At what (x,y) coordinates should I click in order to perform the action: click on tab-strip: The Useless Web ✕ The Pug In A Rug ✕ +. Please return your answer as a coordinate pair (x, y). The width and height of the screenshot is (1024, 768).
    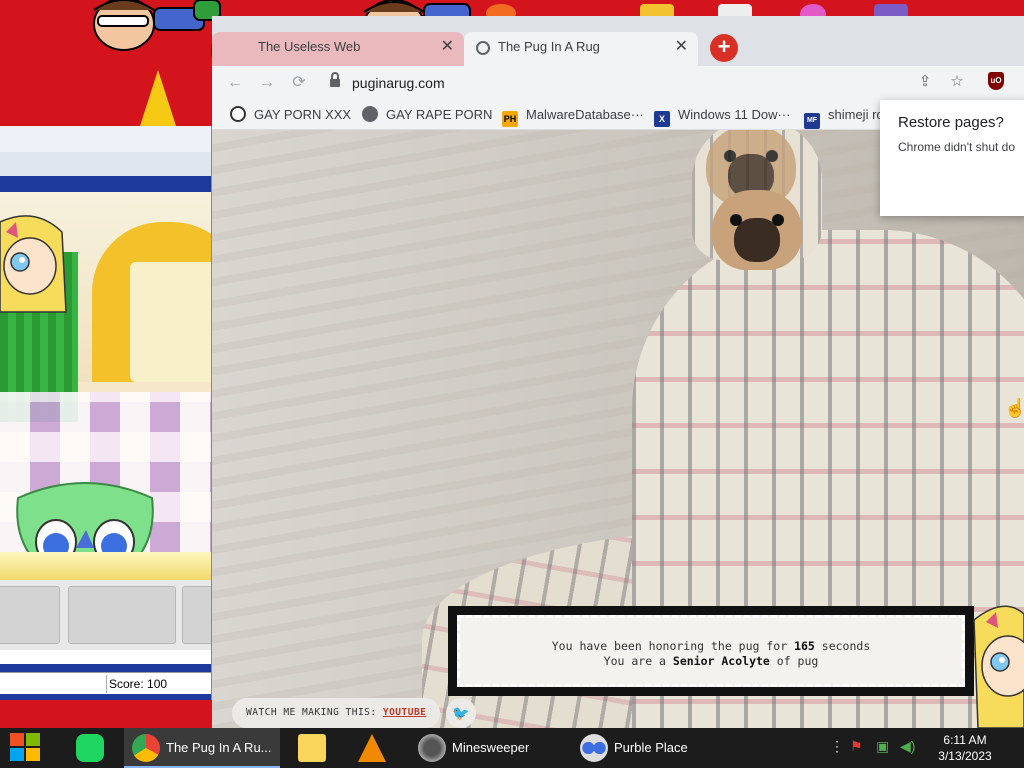
    Looking at the image, I should click on (618, 41).